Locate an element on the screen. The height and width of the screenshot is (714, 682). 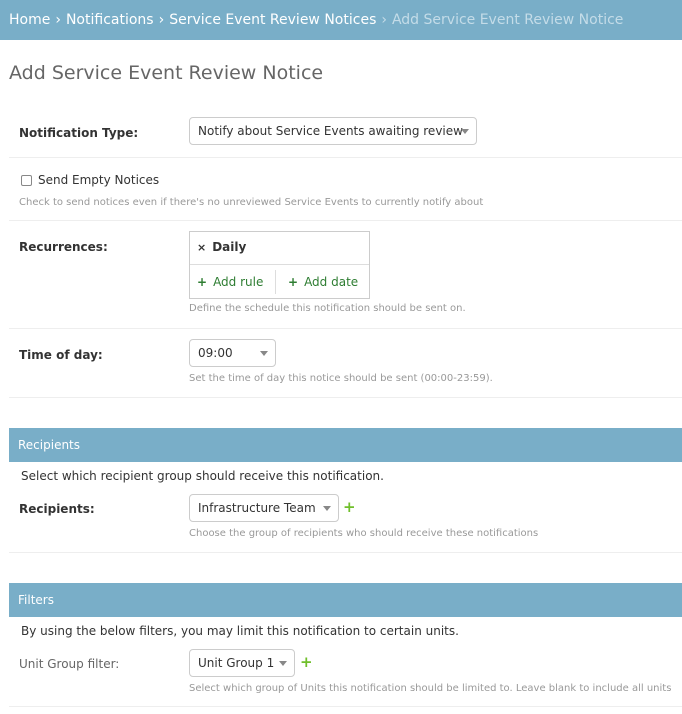
time-of-day-value: 09:00 is located at coordinates (215, 353).